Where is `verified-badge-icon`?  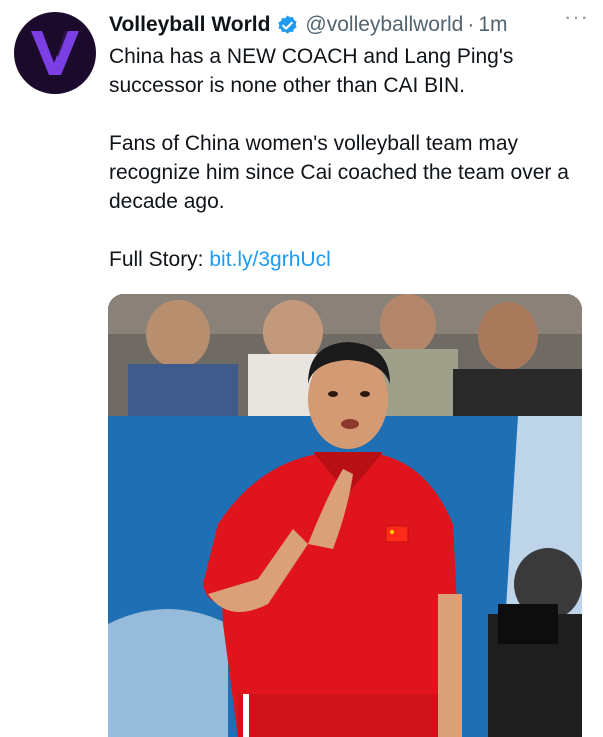
verified-badge-icon is located at coordinates (287, 25).